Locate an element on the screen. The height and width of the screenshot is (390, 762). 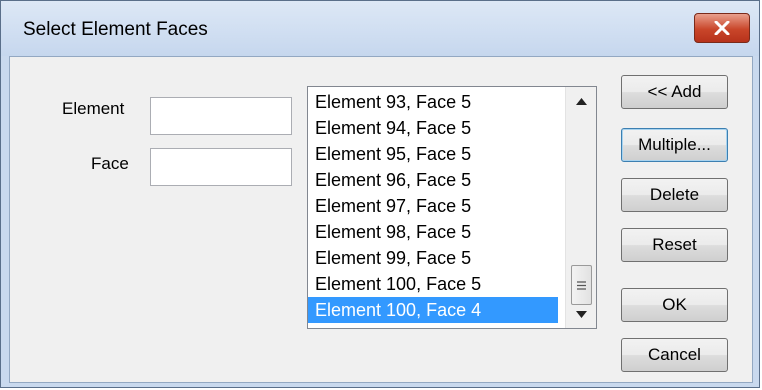
chevron-up-icon is located at coordinates (581, 101).